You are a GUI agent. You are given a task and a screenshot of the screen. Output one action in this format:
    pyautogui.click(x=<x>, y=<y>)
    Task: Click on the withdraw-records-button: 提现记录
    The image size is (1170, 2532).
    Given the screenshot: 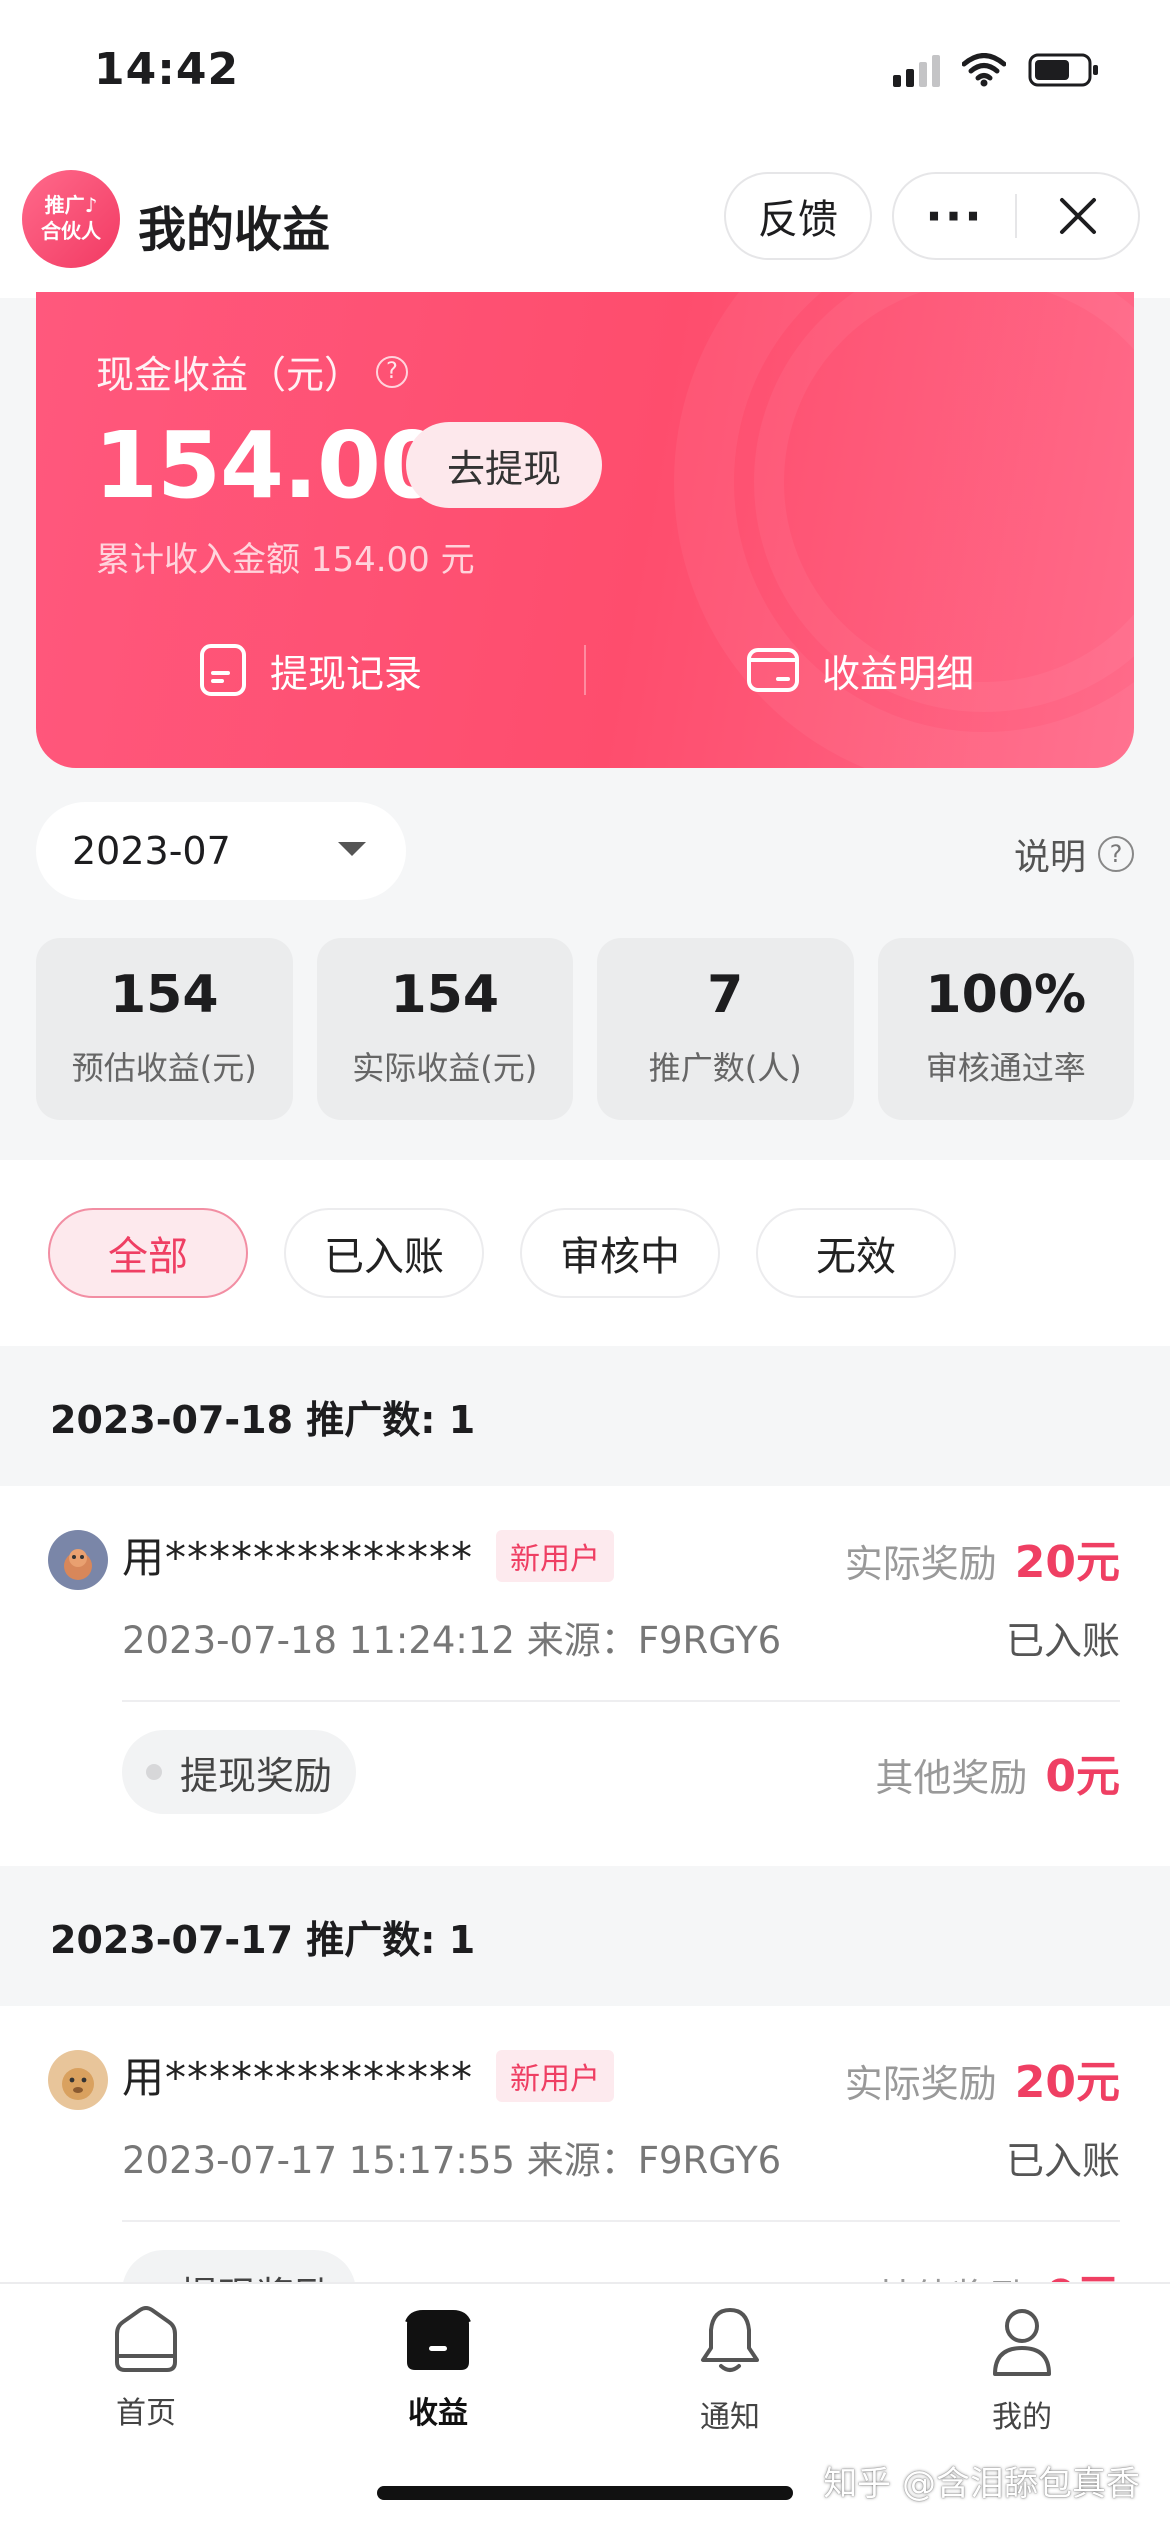 What is the action you would take?
    pyautogui.click(x=310, y=670)
    